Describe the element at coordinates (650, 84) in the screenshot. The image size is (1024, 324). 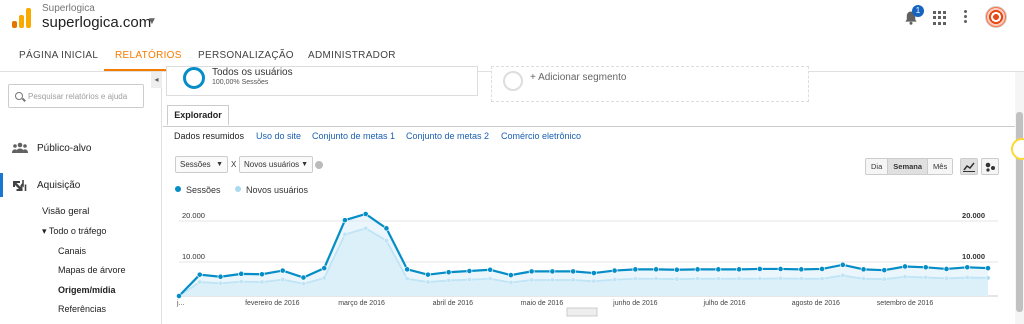
I see `add-segment: + Adicionar segmento` at that location.